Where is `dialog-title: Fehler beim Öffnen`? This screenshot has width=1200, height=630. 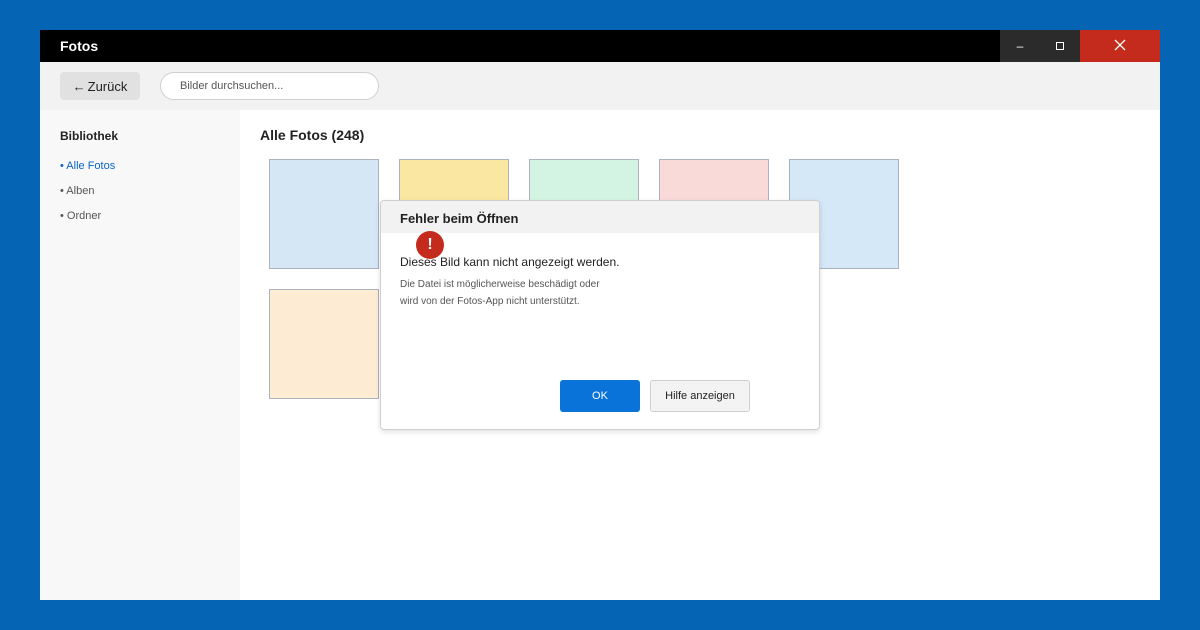
dialog-title: Fehler beim Öffnen is located at coordinates (459, 218).